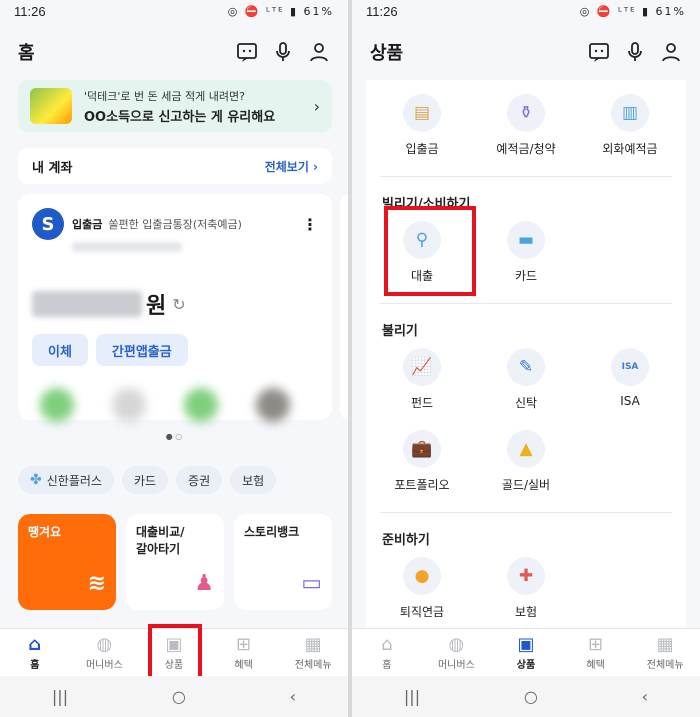 This screenshot has height=717, width=700. I want to click on product-card: ▬ 카드, so click(526, 258).